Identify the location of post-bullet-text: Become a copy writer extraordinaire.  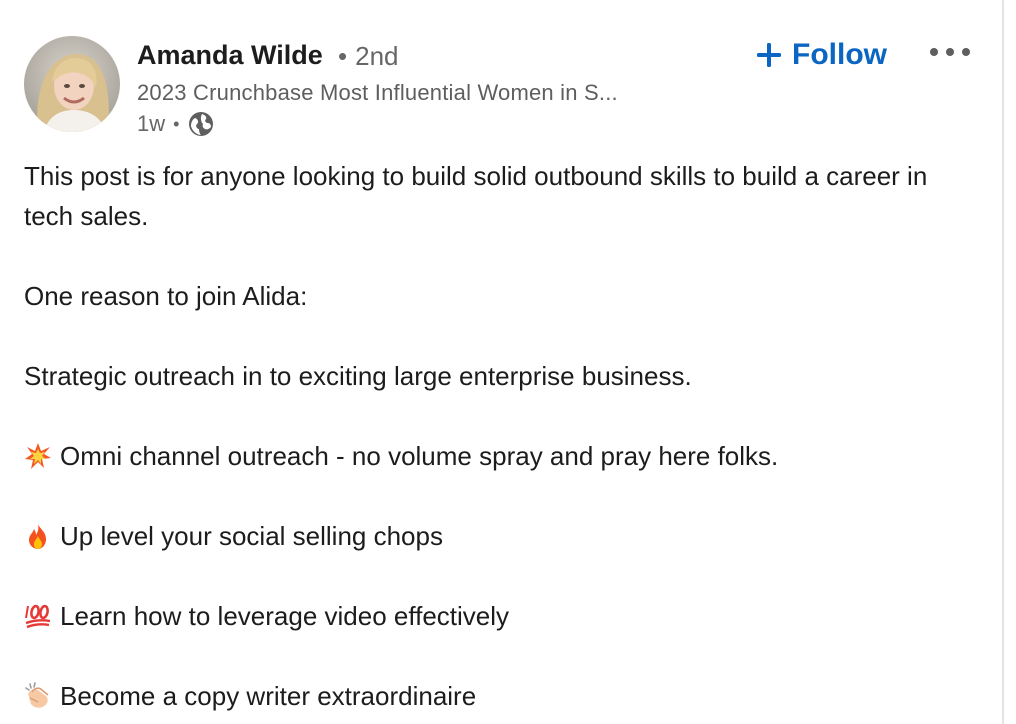
(268, 696).